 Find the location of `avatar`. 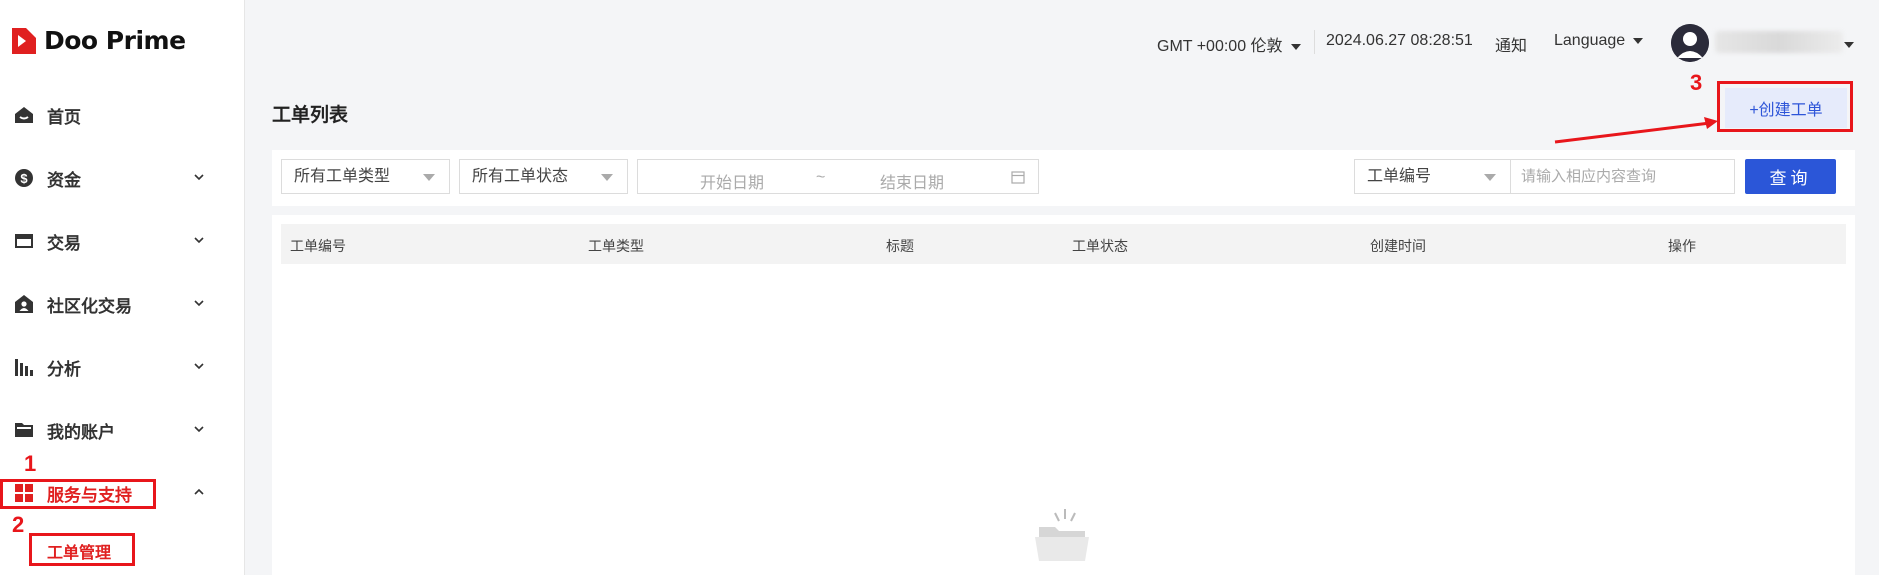

avatar is located at coordinates (1690, 43).